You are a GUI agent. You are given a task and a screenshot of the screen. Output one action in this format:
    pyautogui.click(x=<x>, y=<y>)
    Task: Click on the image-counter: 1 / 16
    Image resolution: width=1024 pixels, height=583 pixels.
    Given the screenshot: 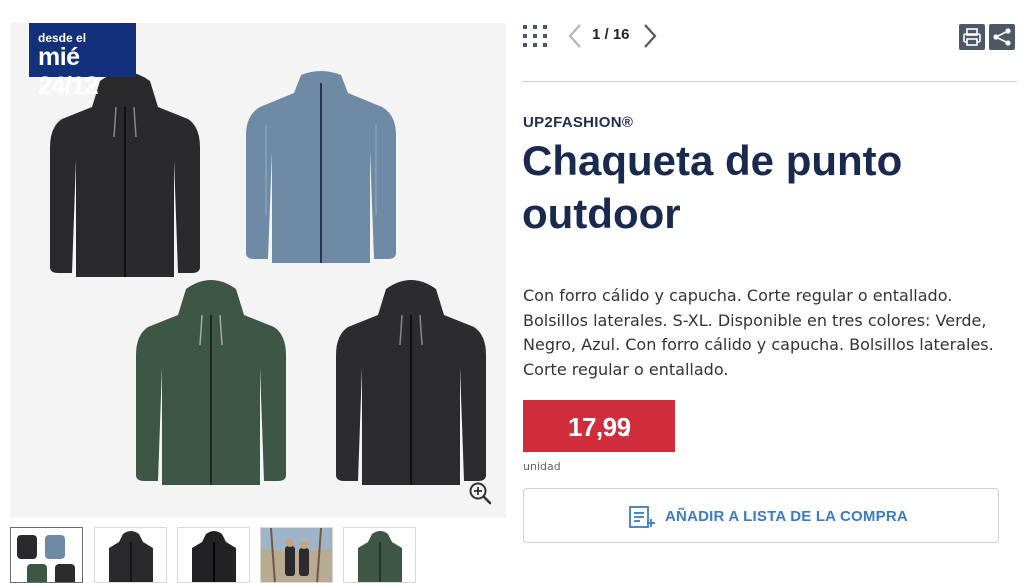 What is the action you would take?
    pyautogui.click(x=611, y=34)
    